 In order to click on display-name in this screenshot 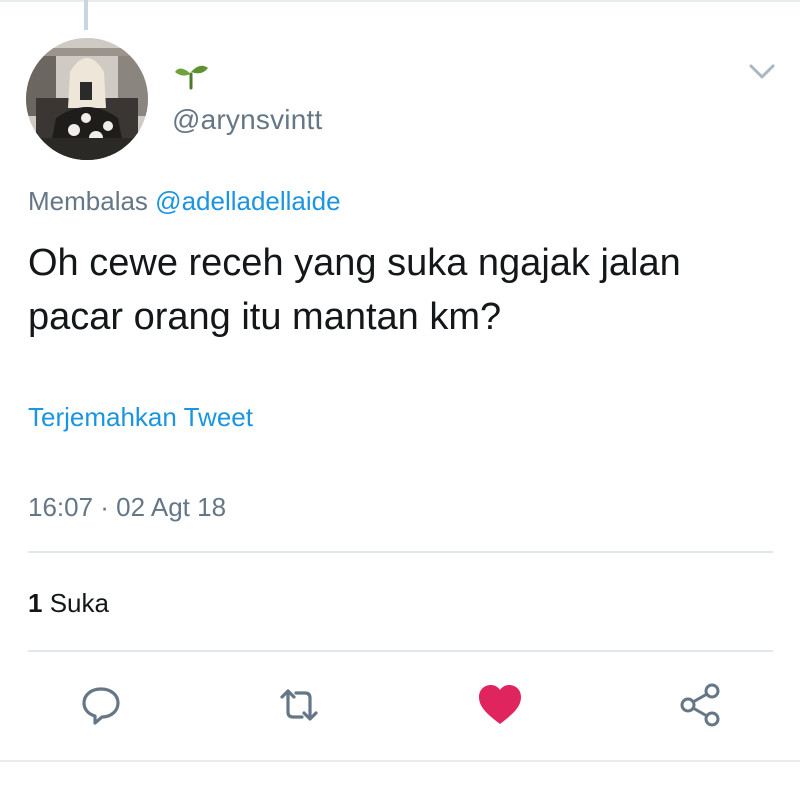, I will do `click(192, 75)`.